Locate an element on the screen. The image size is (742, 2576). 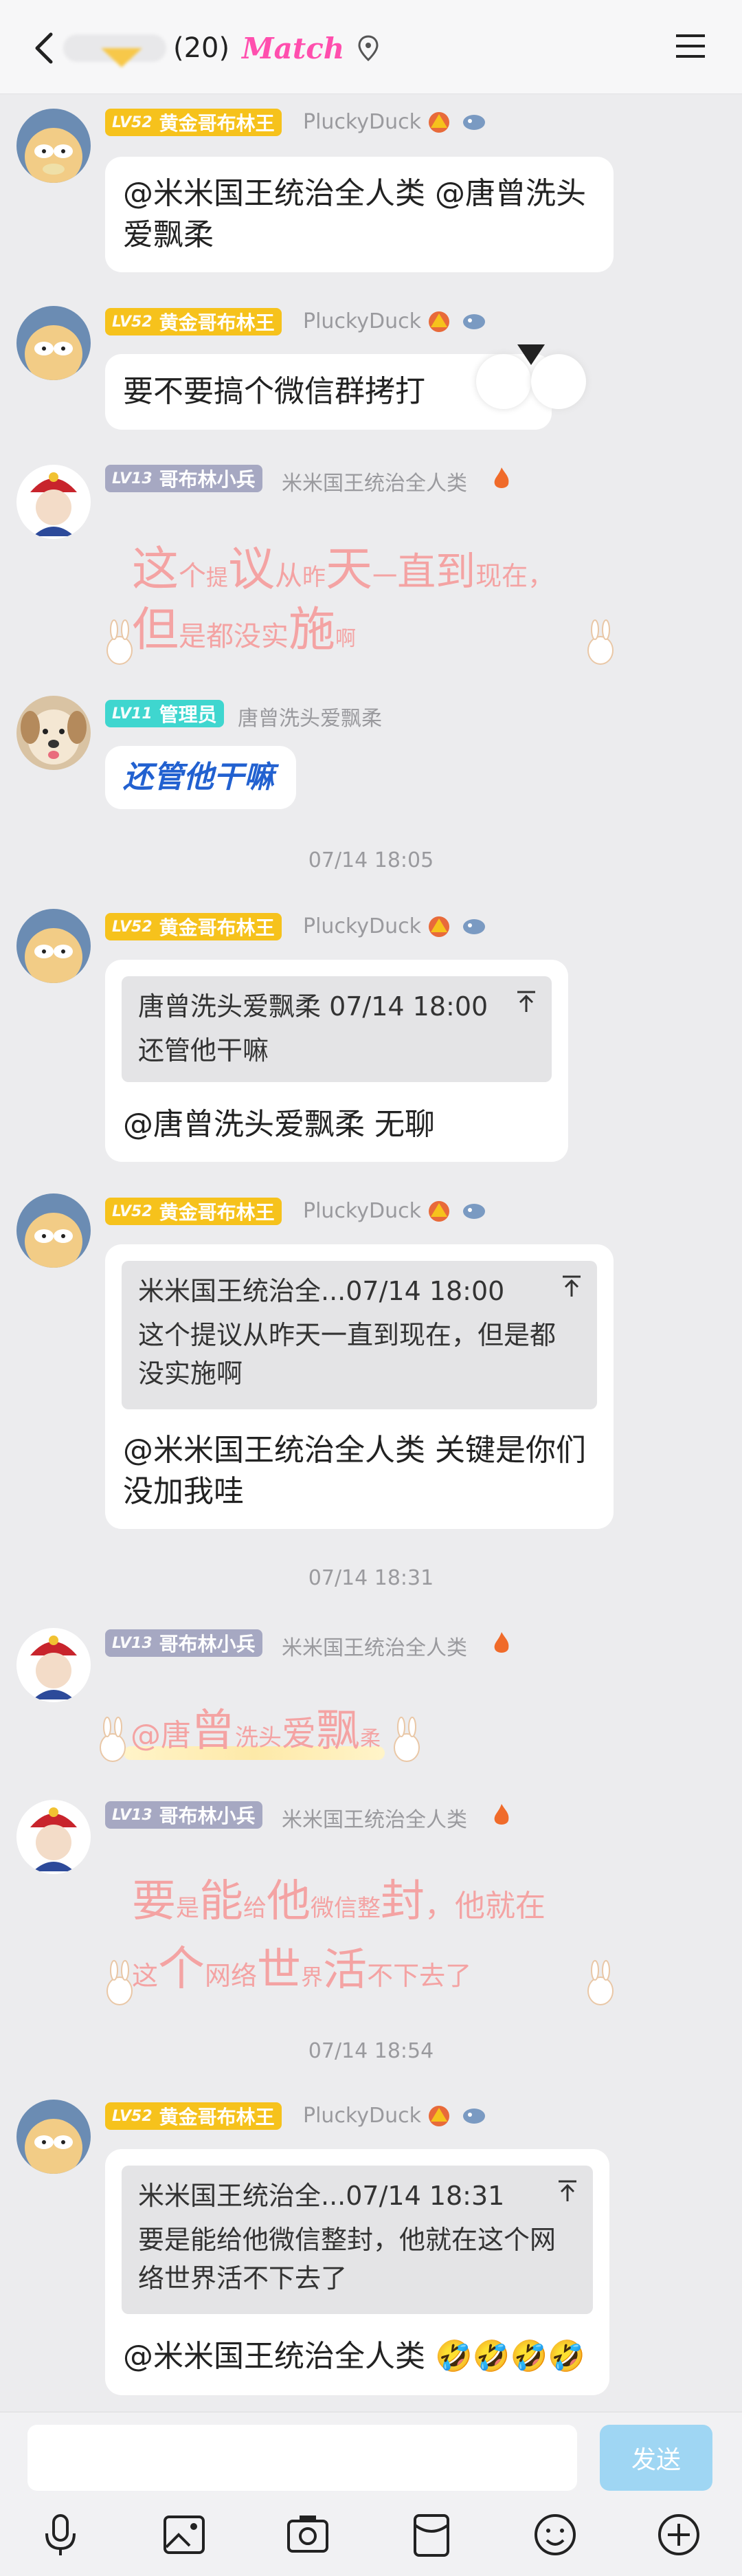
fancy-char: 微信整 is located at coordinates (346, 1908).